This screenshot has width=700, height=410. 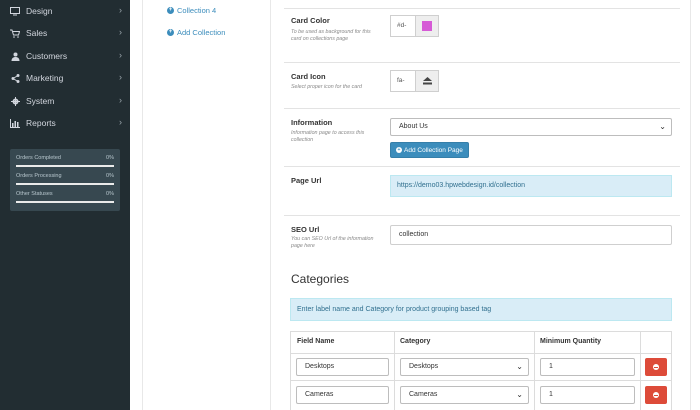 What do you see at coordinates (424, 366) in the screenshot?
I see `category-selected: Desktops` at bounding box center [424, 366].